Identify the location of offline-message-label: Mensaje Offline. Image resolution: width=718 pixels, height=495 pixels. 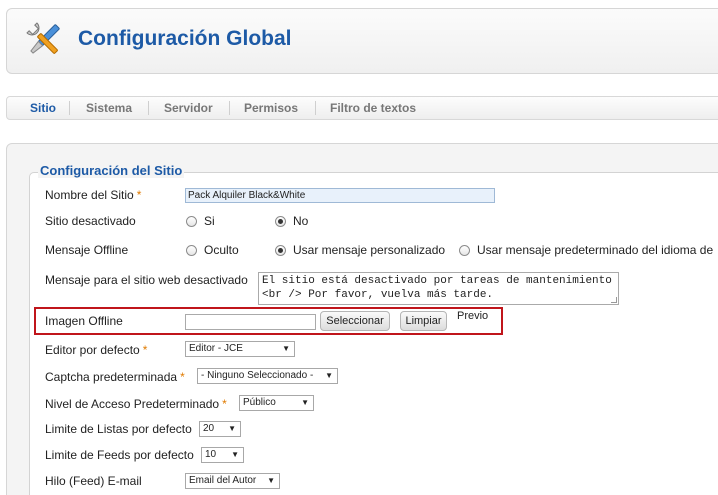
(87, 250).